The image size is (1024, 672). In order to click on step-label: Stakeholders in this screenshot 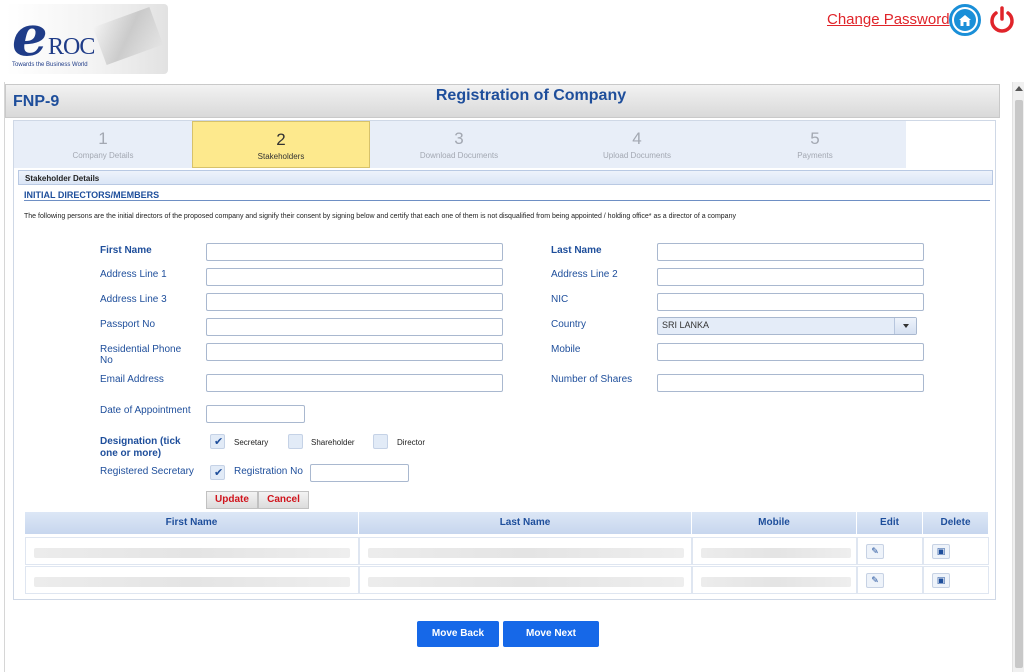, I will do `click(281, 156)`.